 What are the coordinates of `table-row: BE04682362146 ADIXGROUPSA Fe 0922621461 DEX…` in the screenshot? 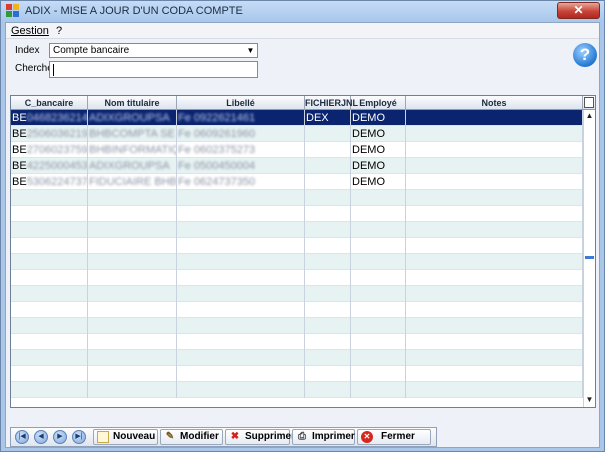 It's located at (297, 118).